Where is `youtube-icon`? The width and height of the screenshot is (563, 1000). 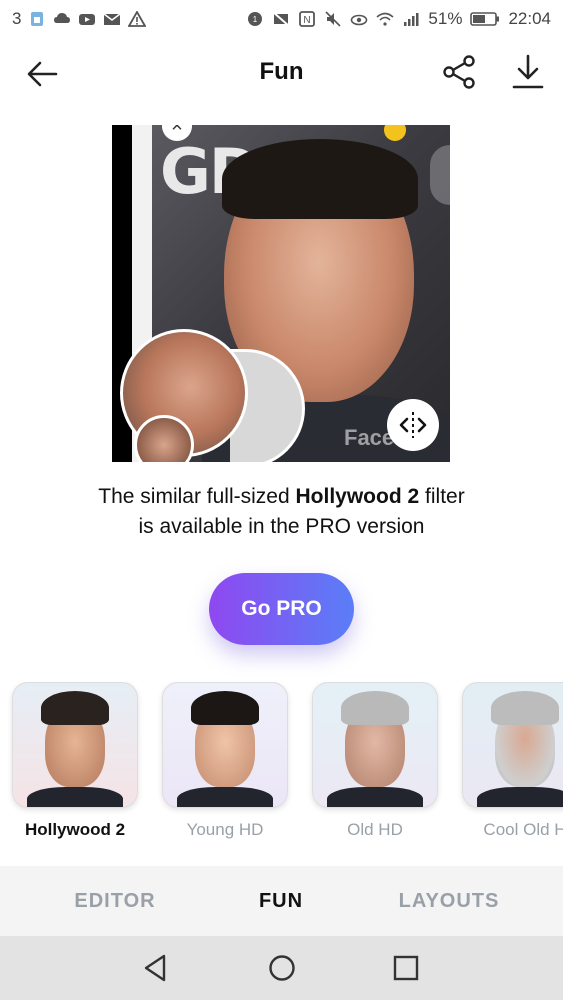 youtube-icon is located at coordinates (87, 19).